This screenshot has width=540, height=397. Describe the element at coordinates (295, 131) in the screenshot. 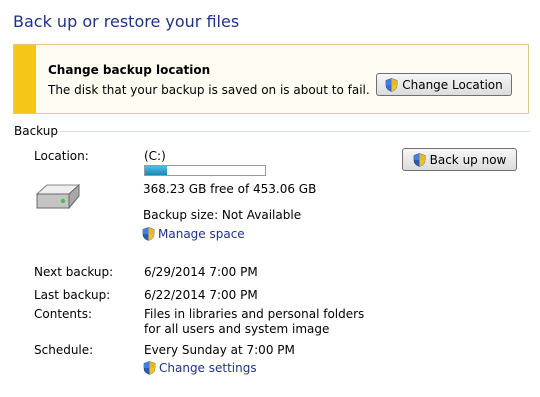

I see `section-divider` at that location.